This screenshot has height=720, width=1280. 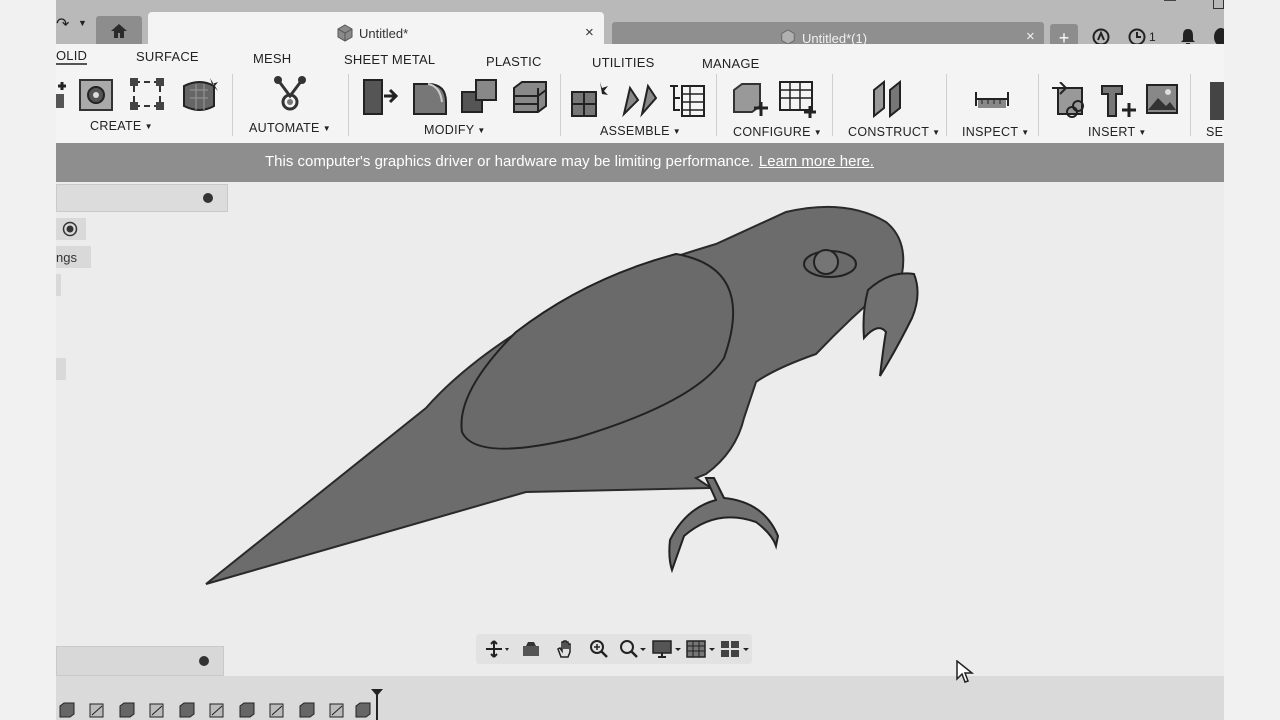 I want to click on configure-icon, so click(x=750, y=99).